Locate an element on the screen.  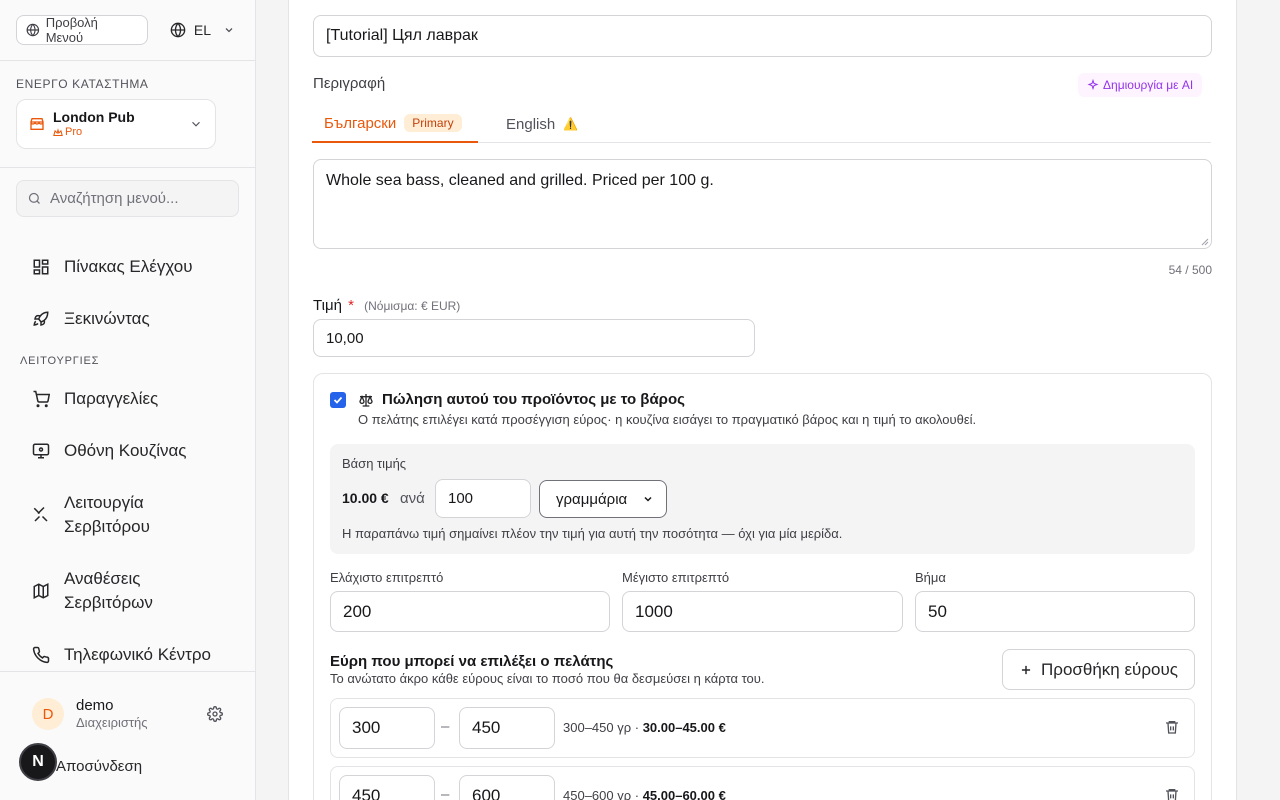
tab-bulgarian: Български Primary is located at coordinates (395, 124).